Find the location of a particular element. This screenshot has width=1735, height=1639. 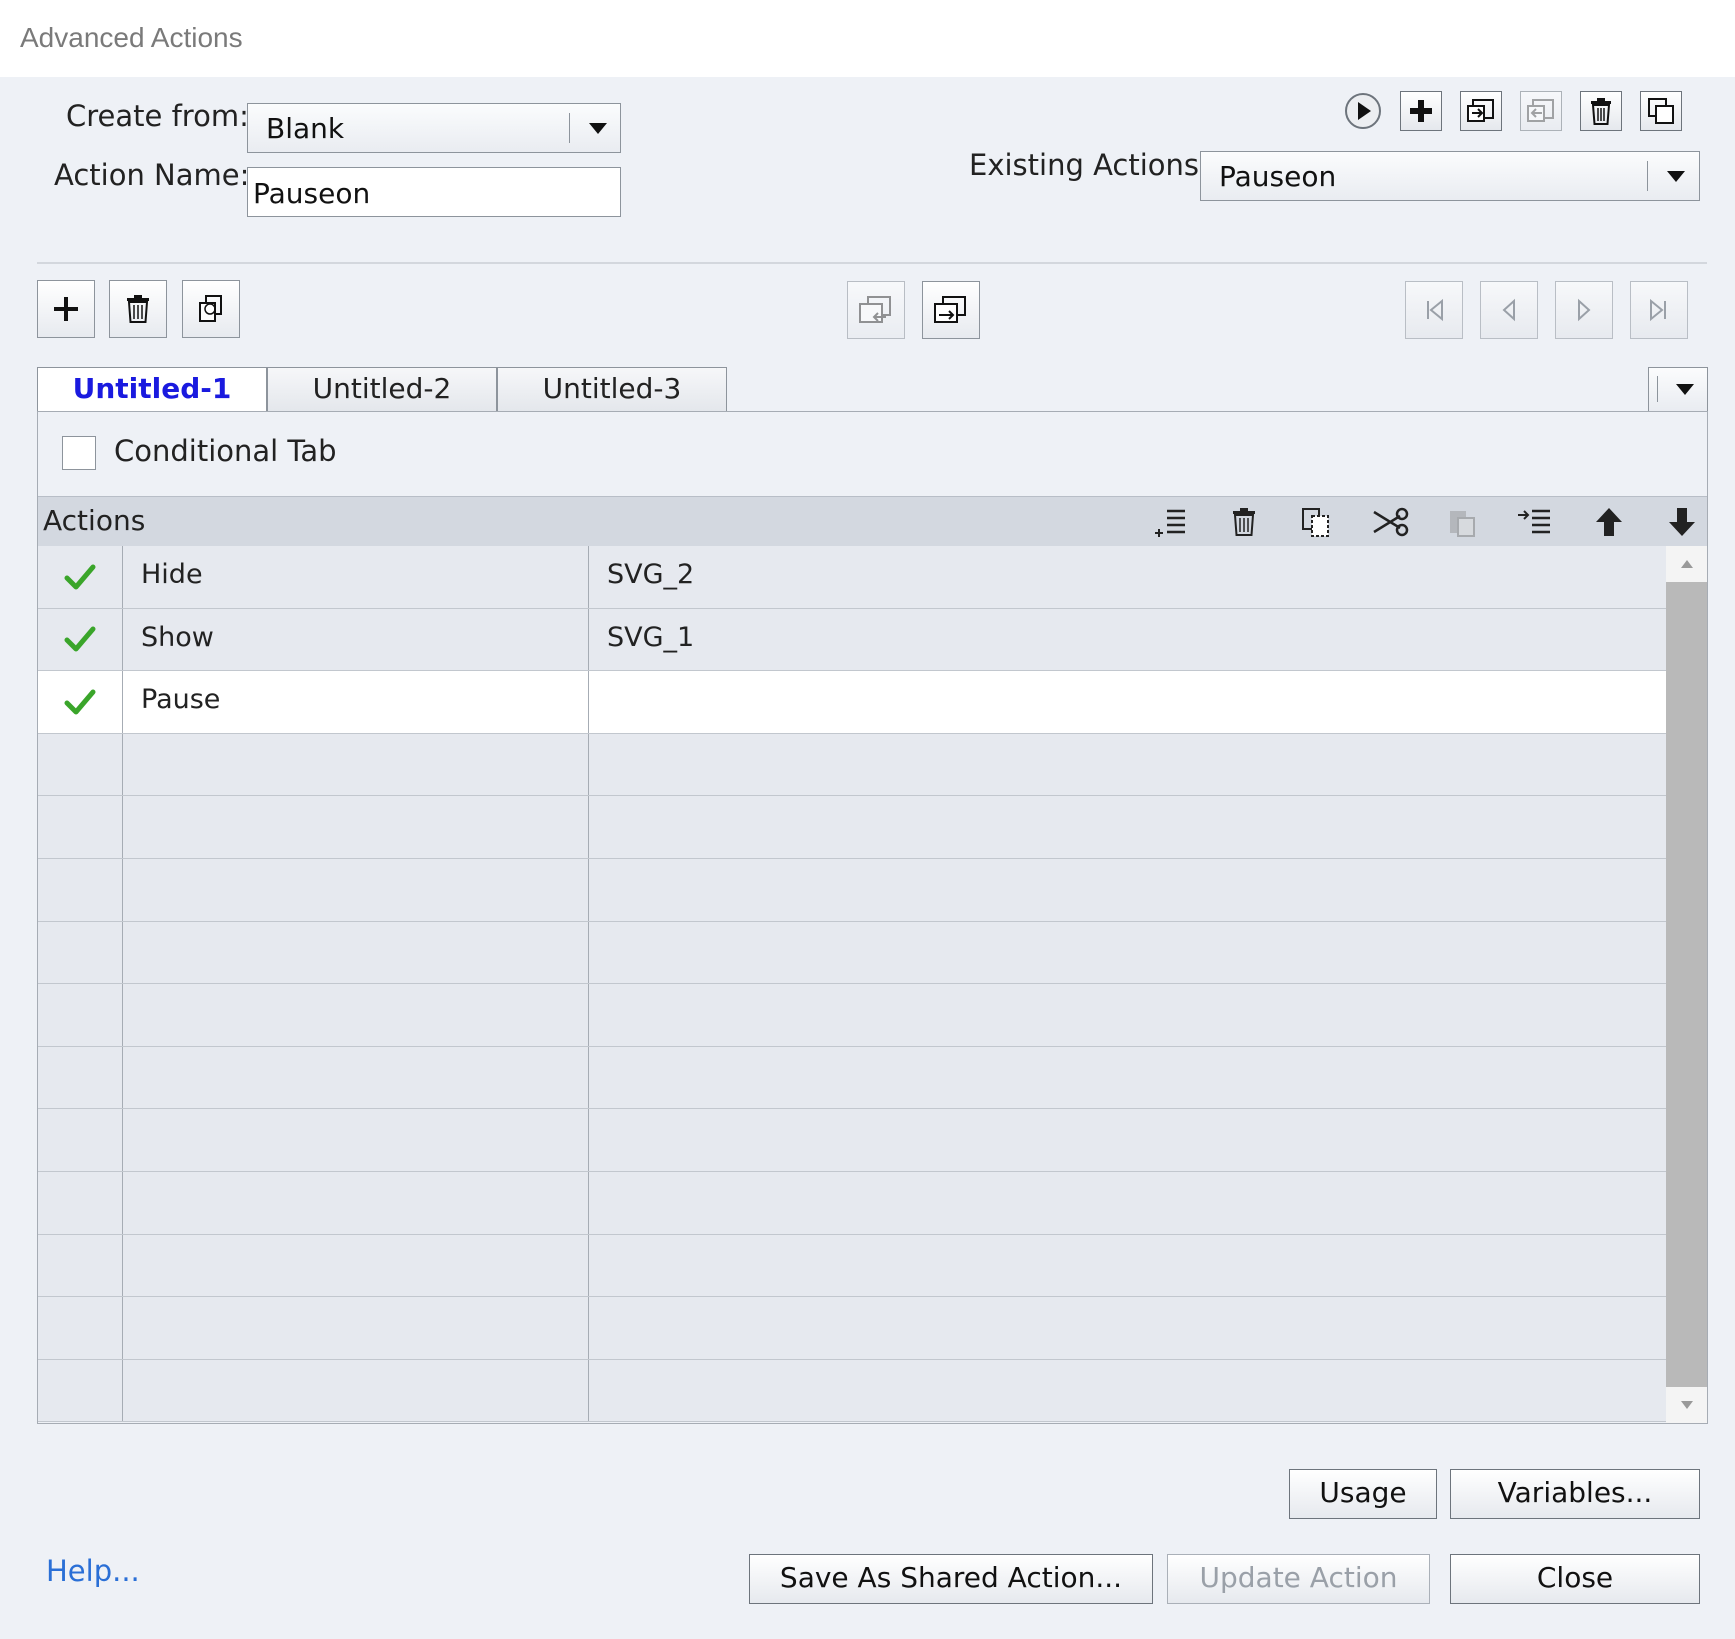

actions-header-label: Actions is located at coordinates (94, 520).